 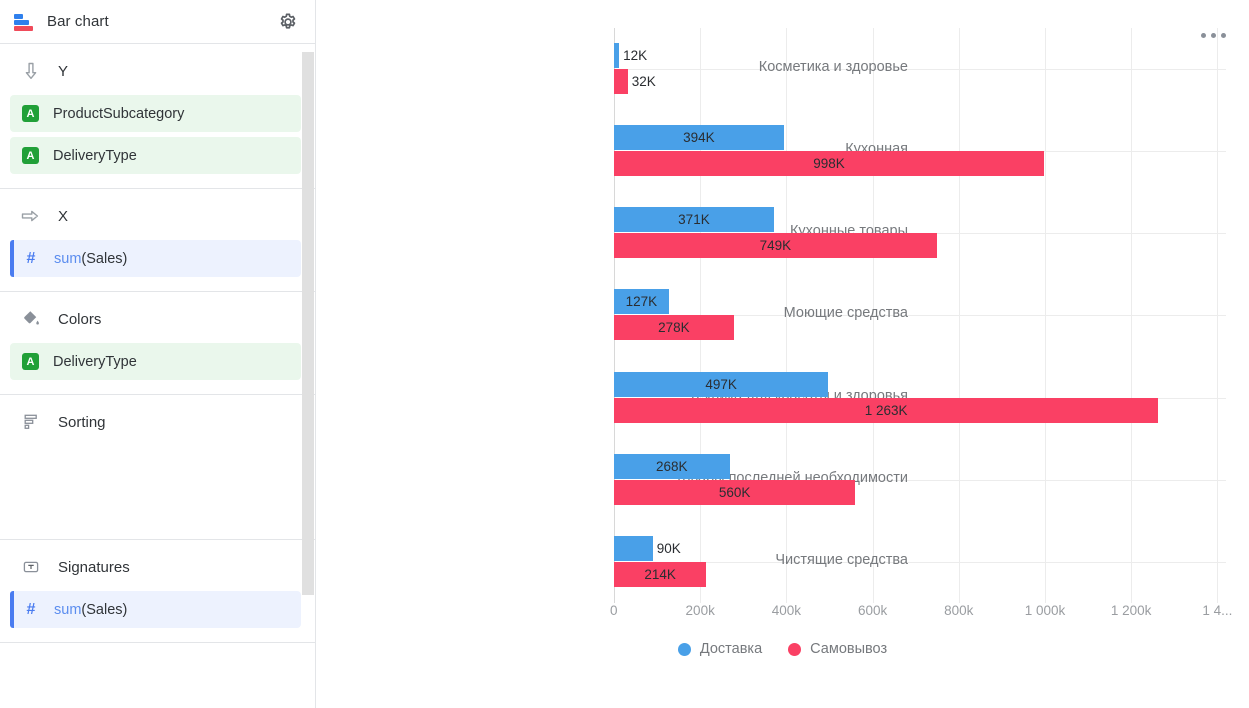 I want to click on bar-value-label: 749K, so click(x=775, y=246).